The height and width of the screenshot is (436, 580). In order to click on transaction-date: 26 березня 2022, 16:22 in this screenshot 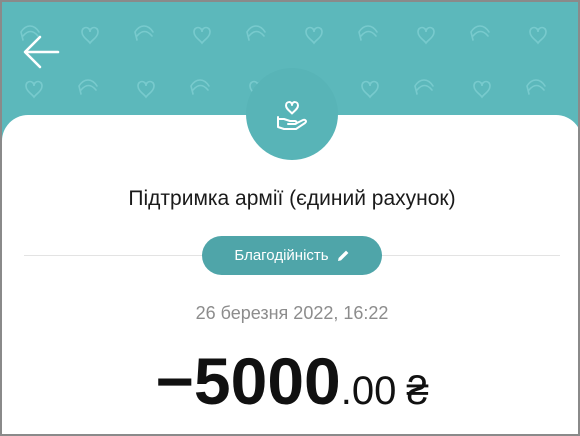, I will do `click(292, 313)`.